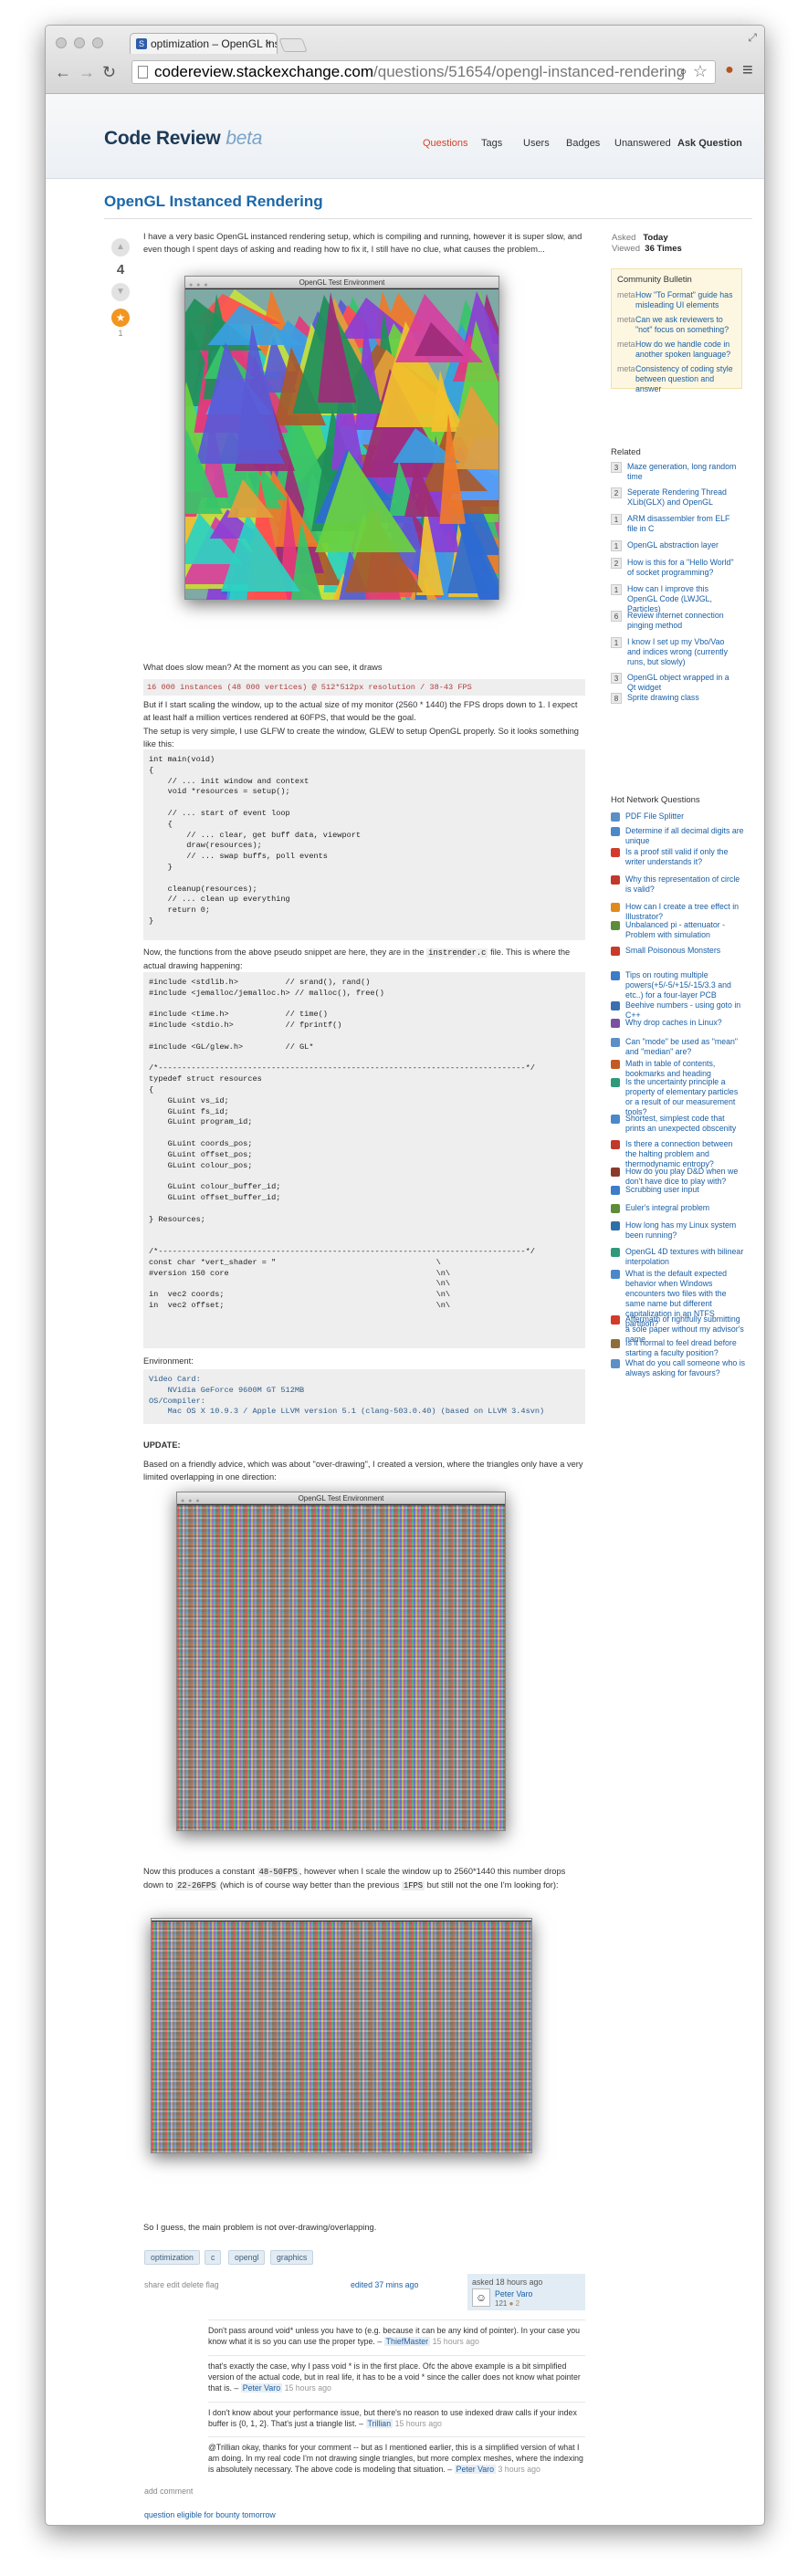  Describe the element at coordinates (729, 72) in the screenshot. I see `extension-icon: ●` at that location.